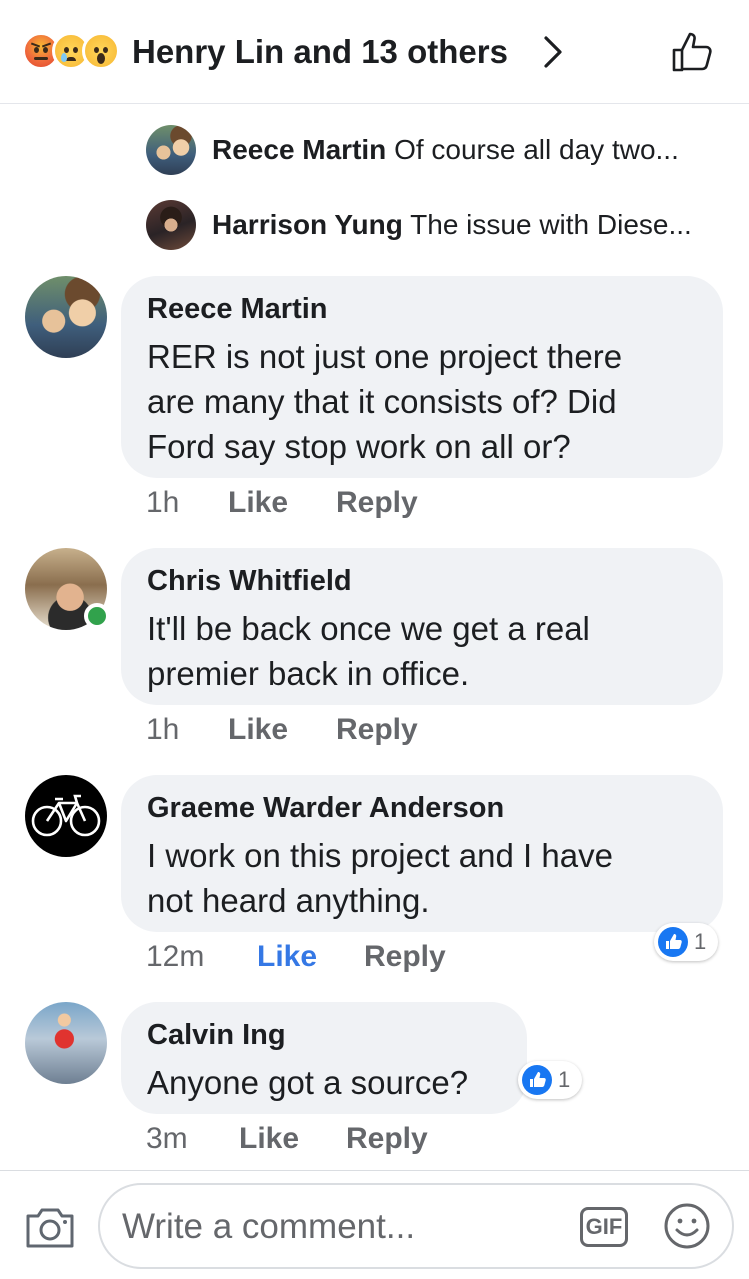 Image resolution: width=749 pixels, height=1279 pixels. I want to click on reactions-title: Henry Lin and 13 others, so click(320, 52).